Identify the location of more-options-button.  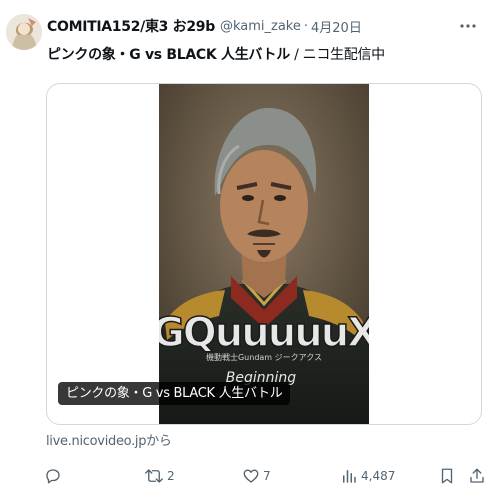
(468, 26).